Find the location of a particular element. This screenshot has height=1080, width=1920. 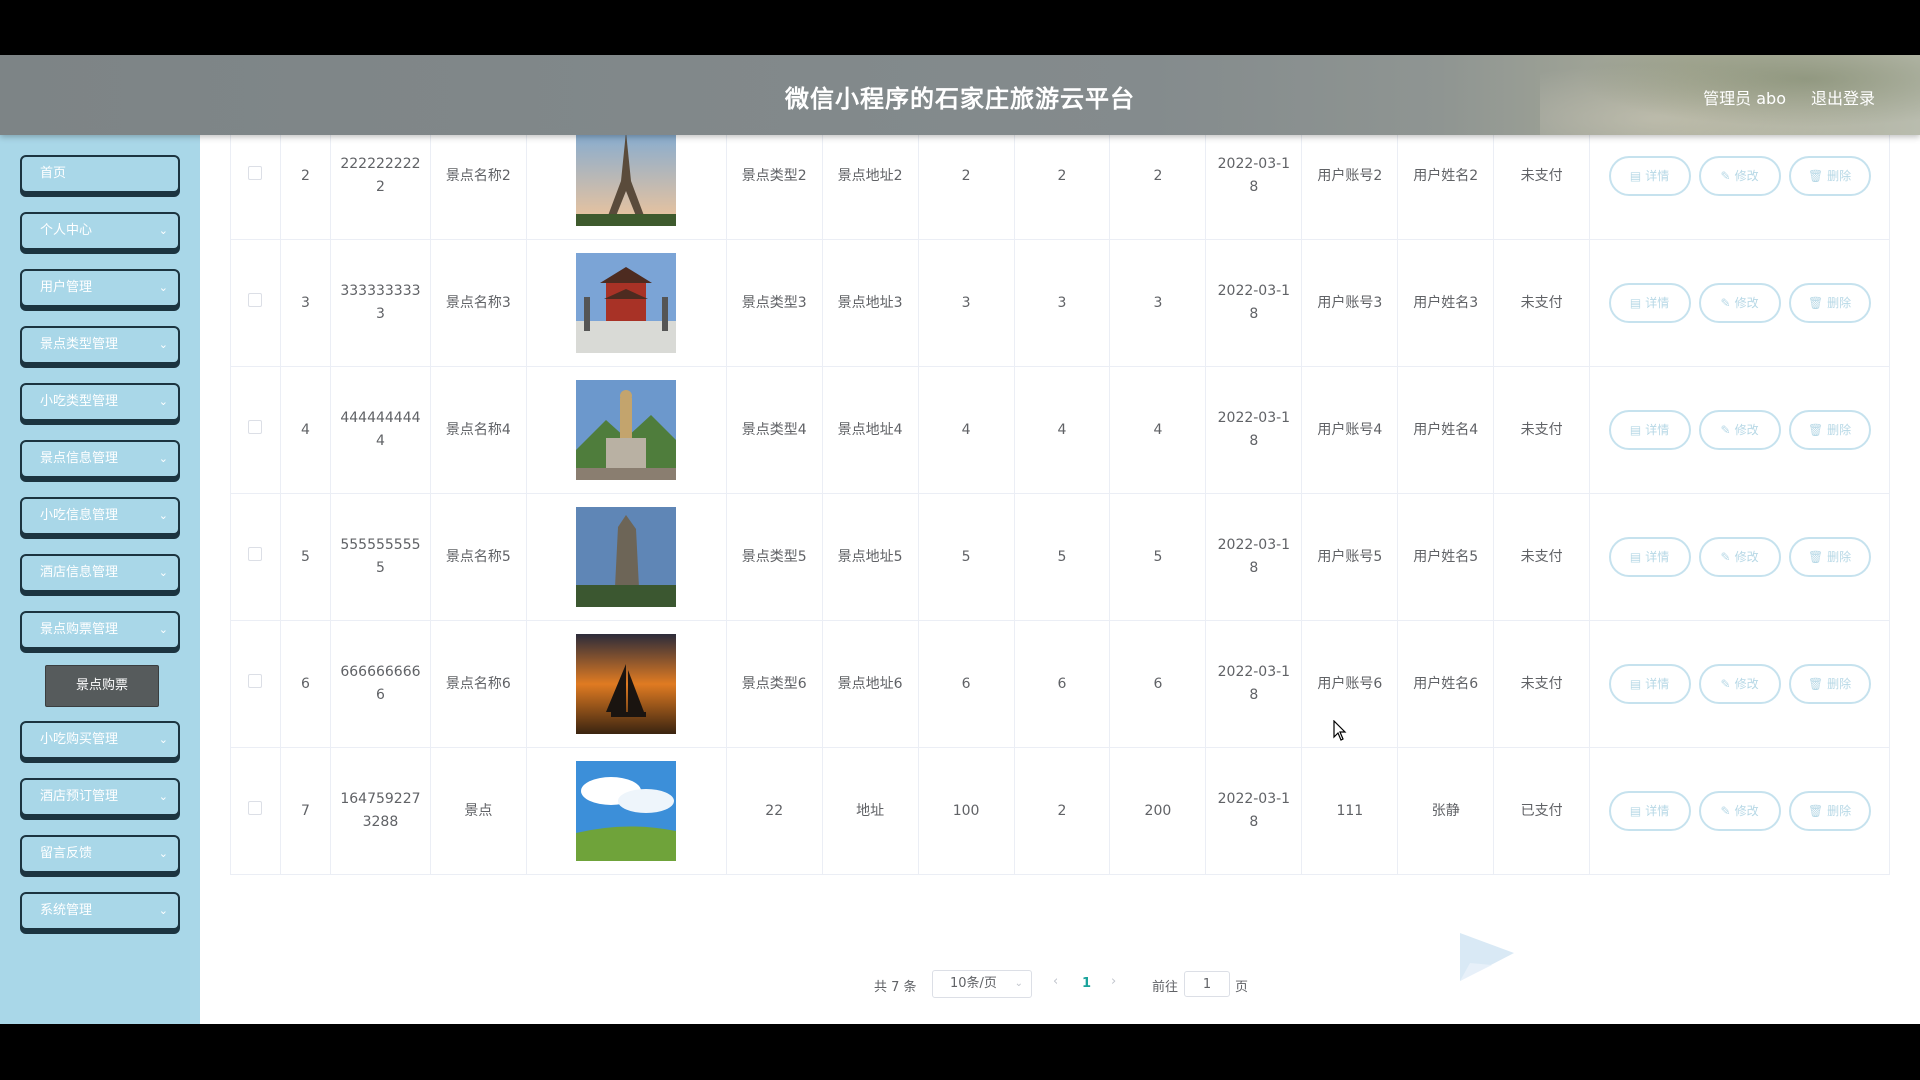

cell-total: 3 is located at coordinates (1158, 303).